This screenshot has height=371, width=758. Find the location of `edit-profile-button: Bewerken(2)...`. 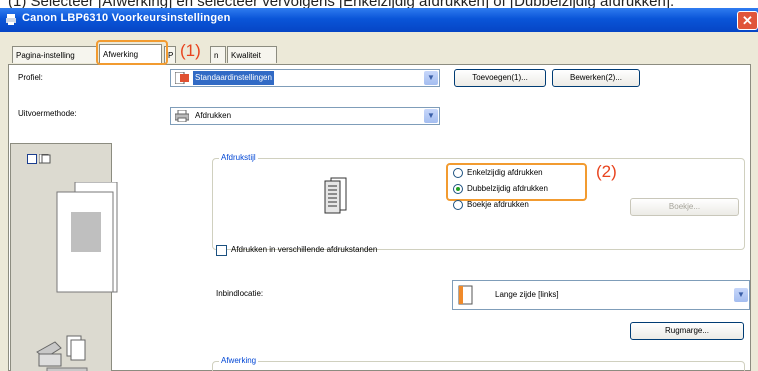

edit-profile-button: Bewerken(2)... is located at coordinates (596, 78).